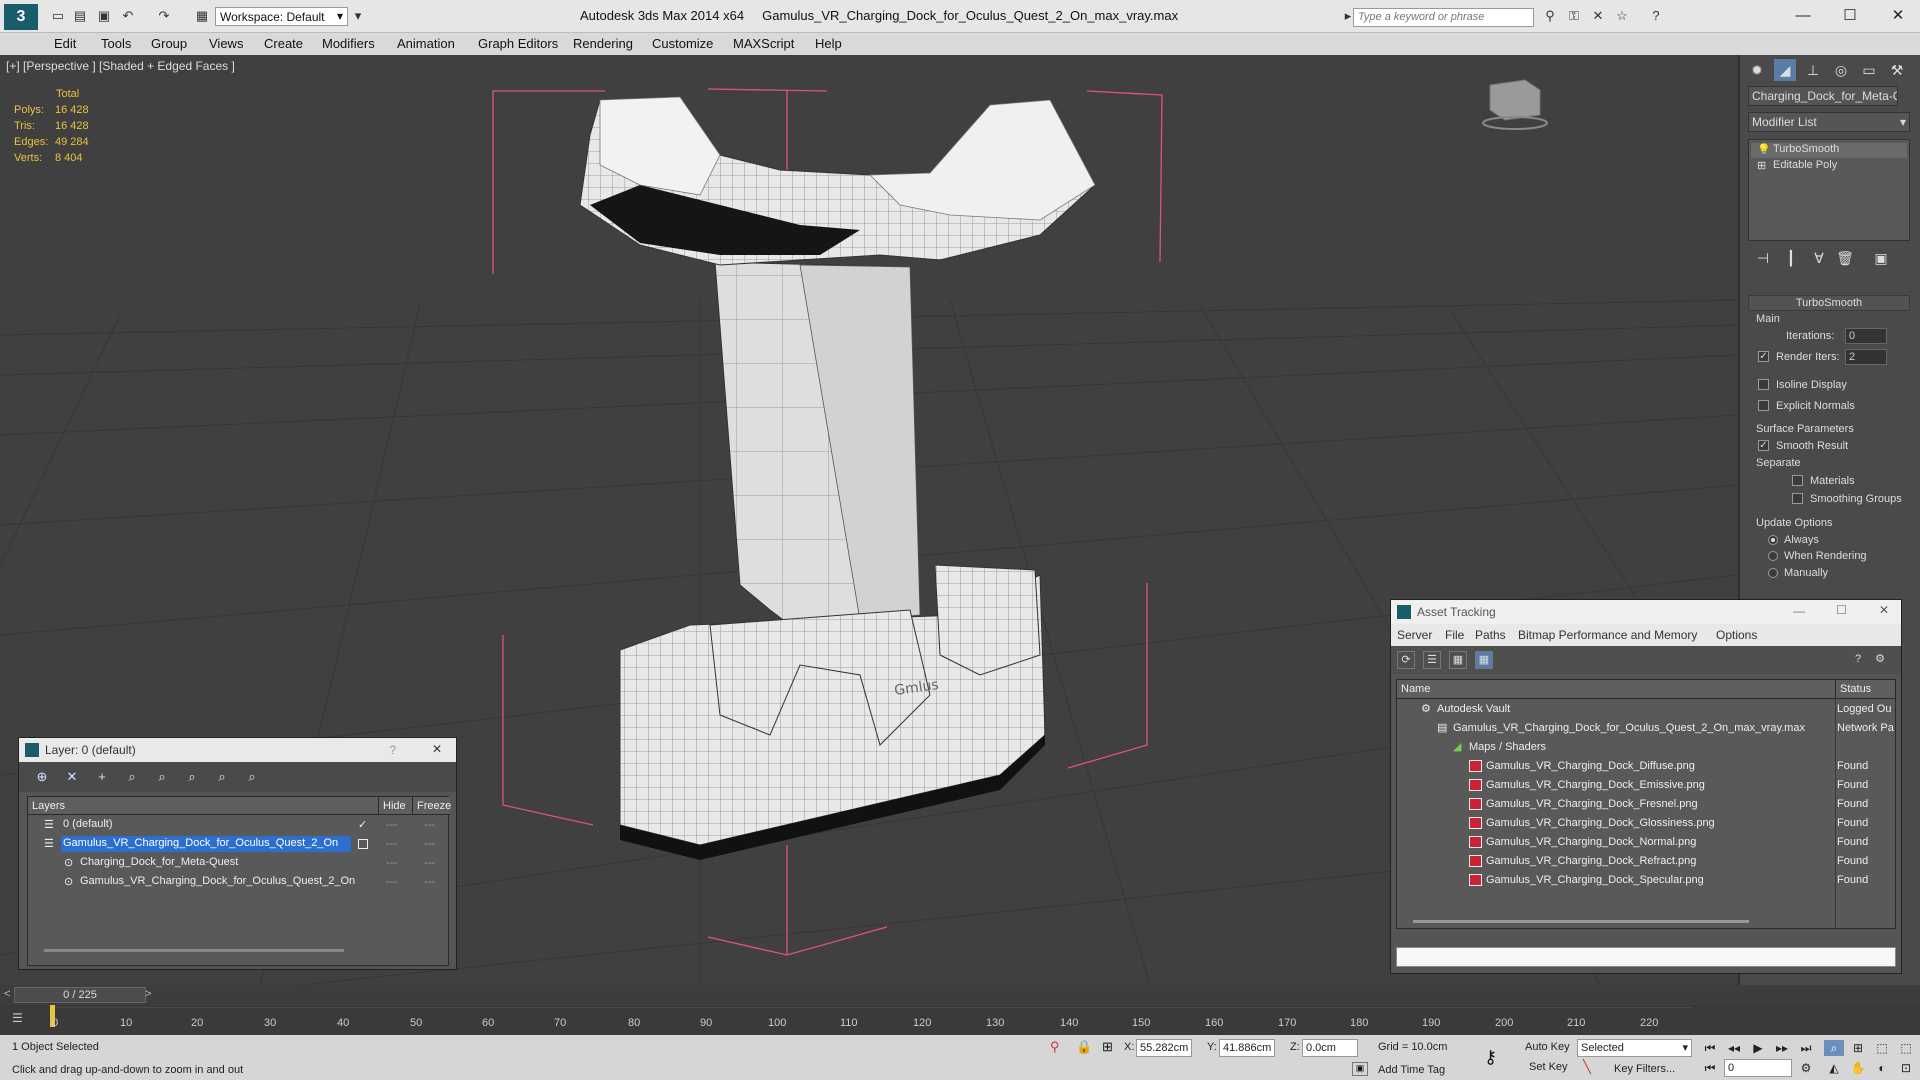 The width and height of the screenshot is (1920, 1080). What do you see at coordinates (128, 16) in the screenshot?
I see `undo-icon: ↶` at bounding box center [128, 16].